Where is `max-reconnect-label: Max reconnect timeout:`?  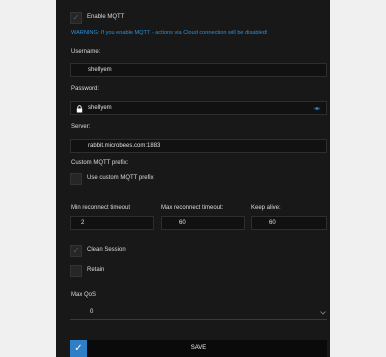 max-reconnect-label: Max reconnect timeout: is located at coordinates (192, 208).